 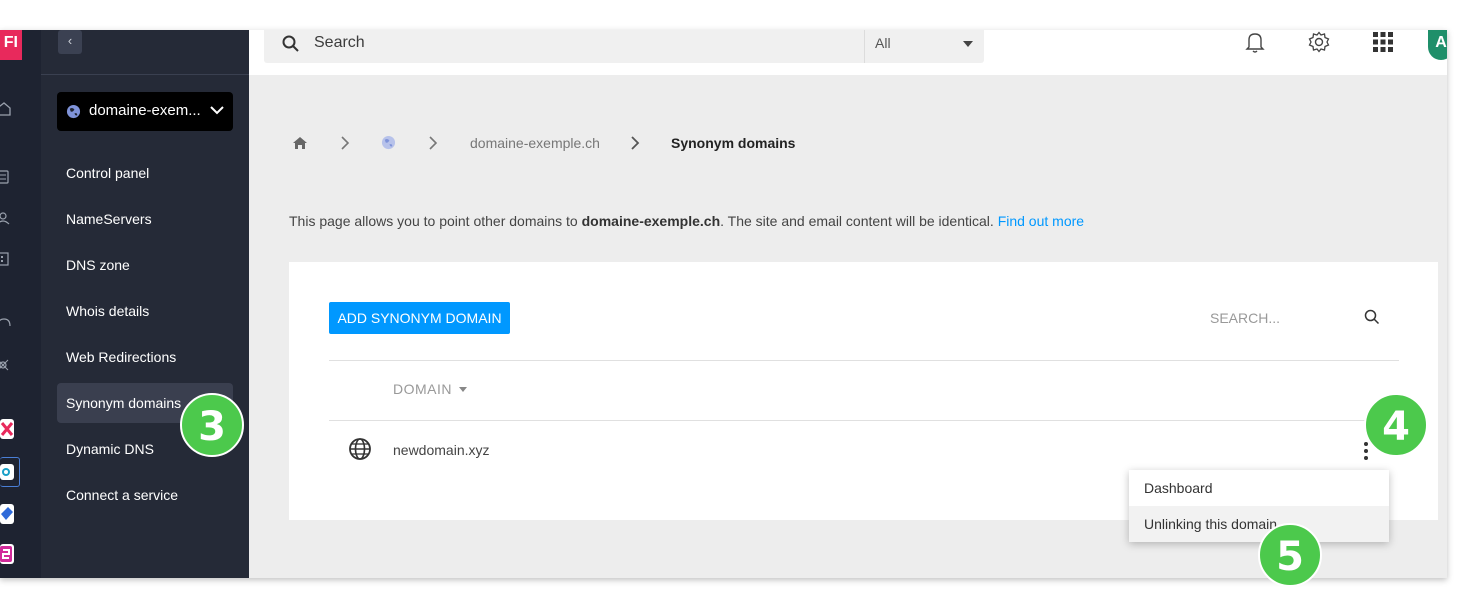 What do you see at coordinates (145, 495) in the screenshot?
I see `sidebar-item-connect-service: Connect a service` at bounding box center [145, 495].